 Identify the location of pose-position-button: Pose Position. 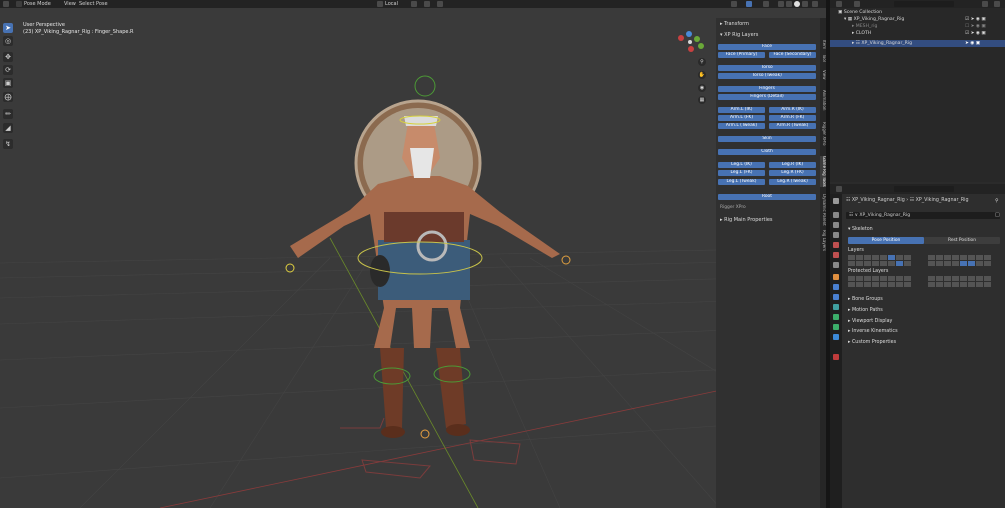
(886, 240).